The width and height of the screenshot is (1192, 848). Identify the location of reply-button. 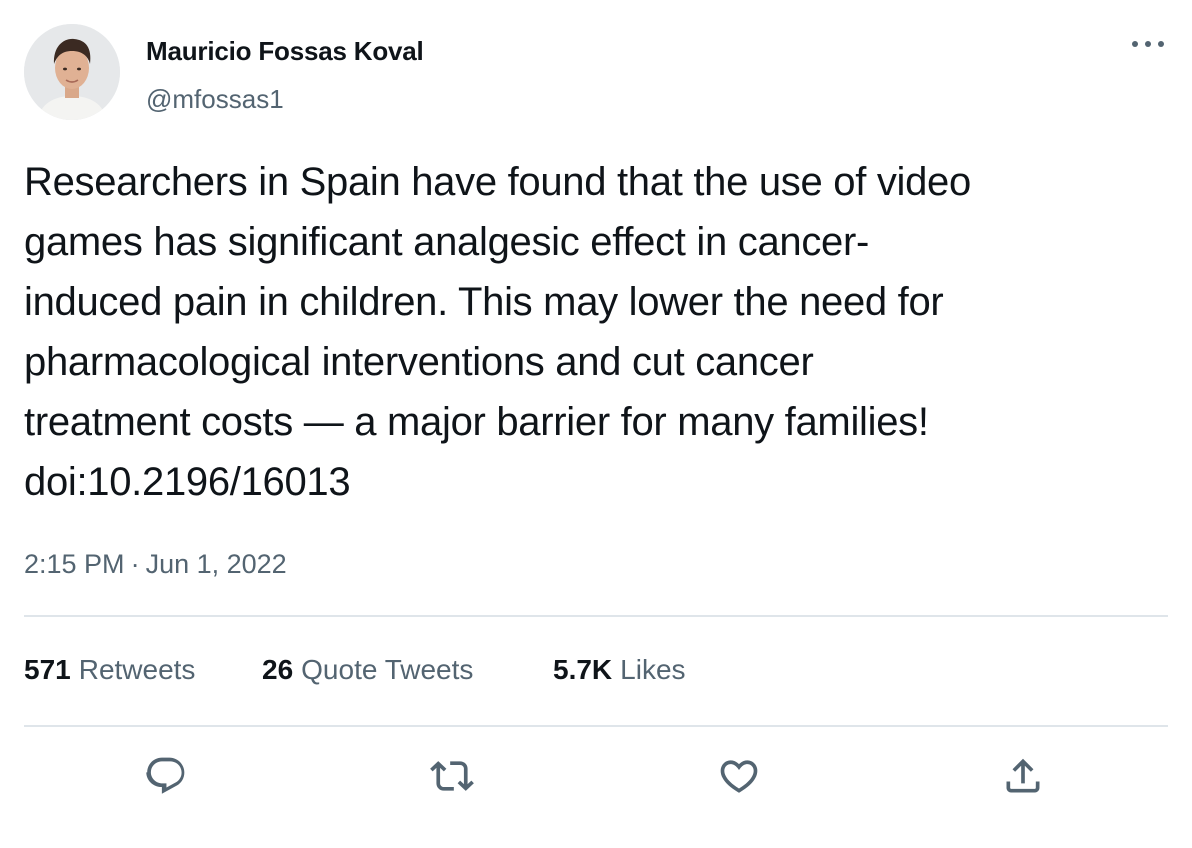
(166, 776).